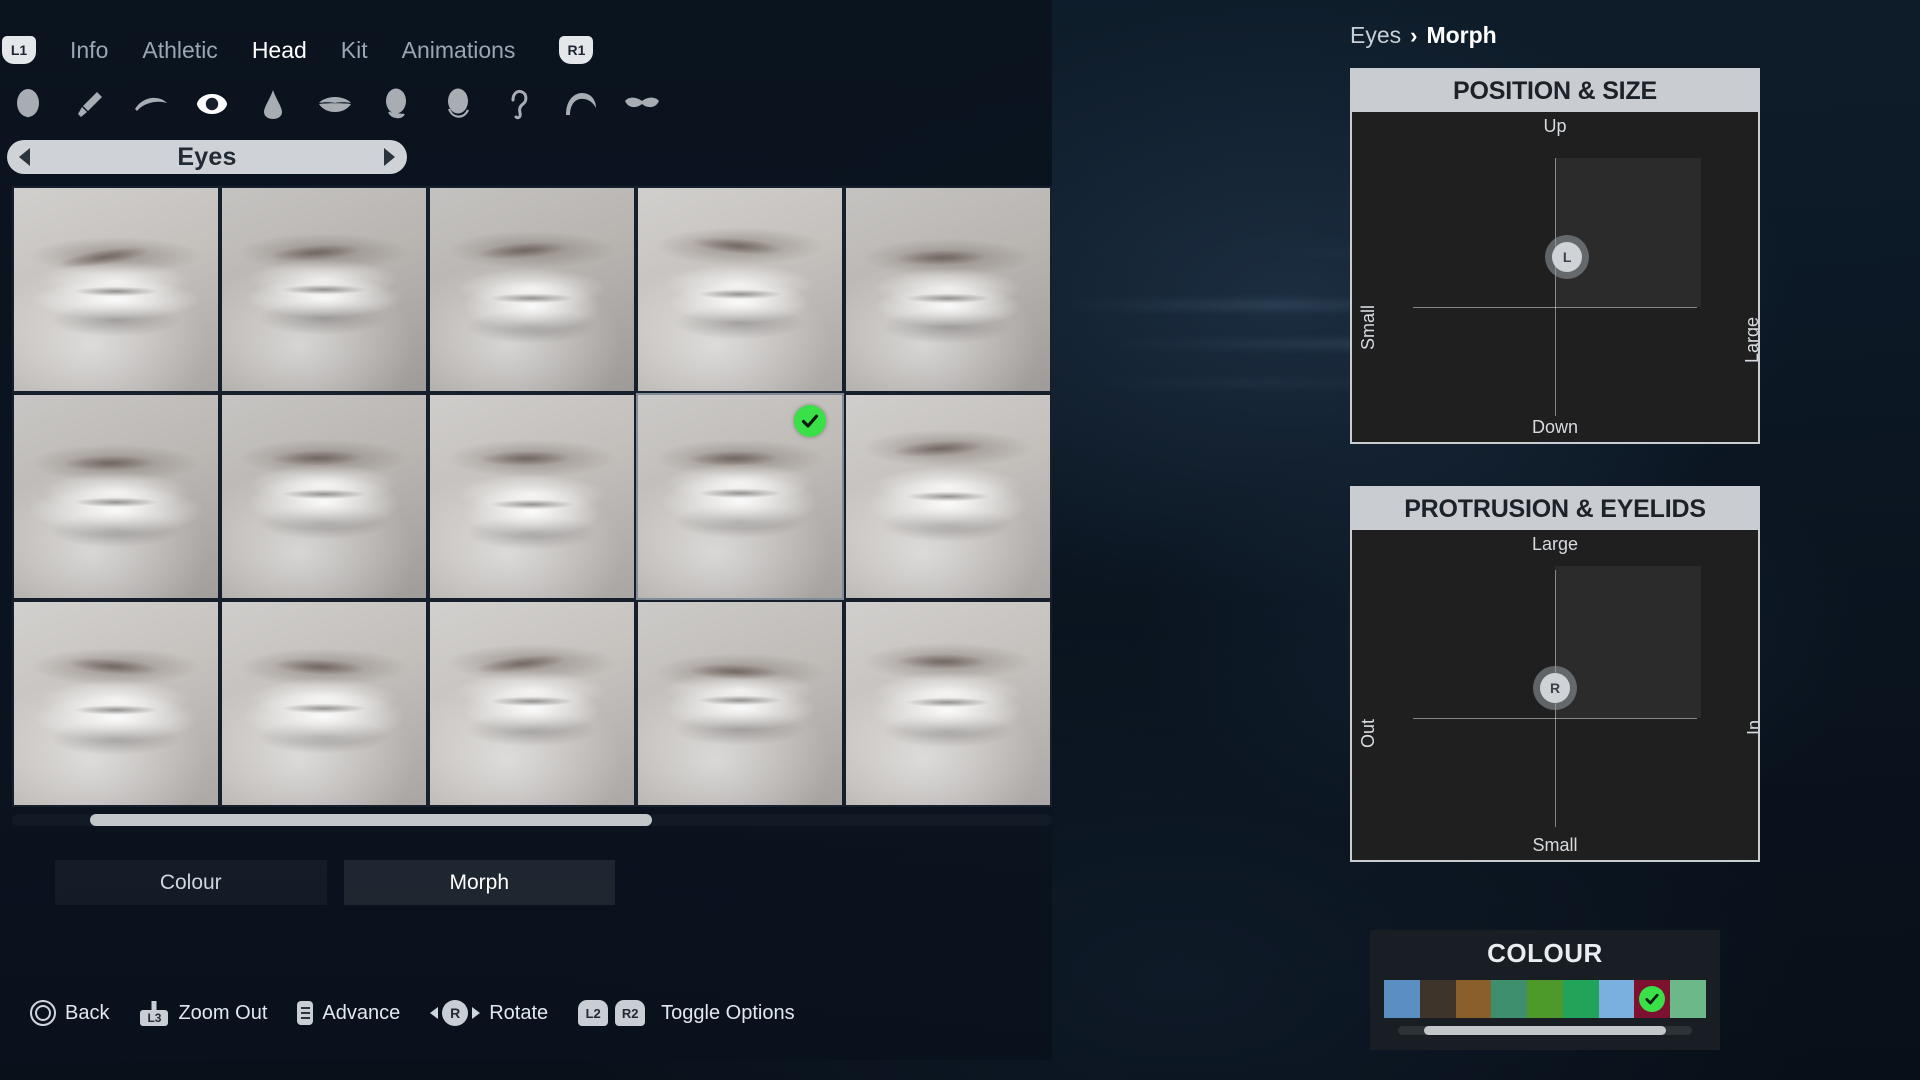 This screenshot has width=1920, height=1080. I want to click on hint-zoom-out: L3 Zoom Out, so click(203, 1013).